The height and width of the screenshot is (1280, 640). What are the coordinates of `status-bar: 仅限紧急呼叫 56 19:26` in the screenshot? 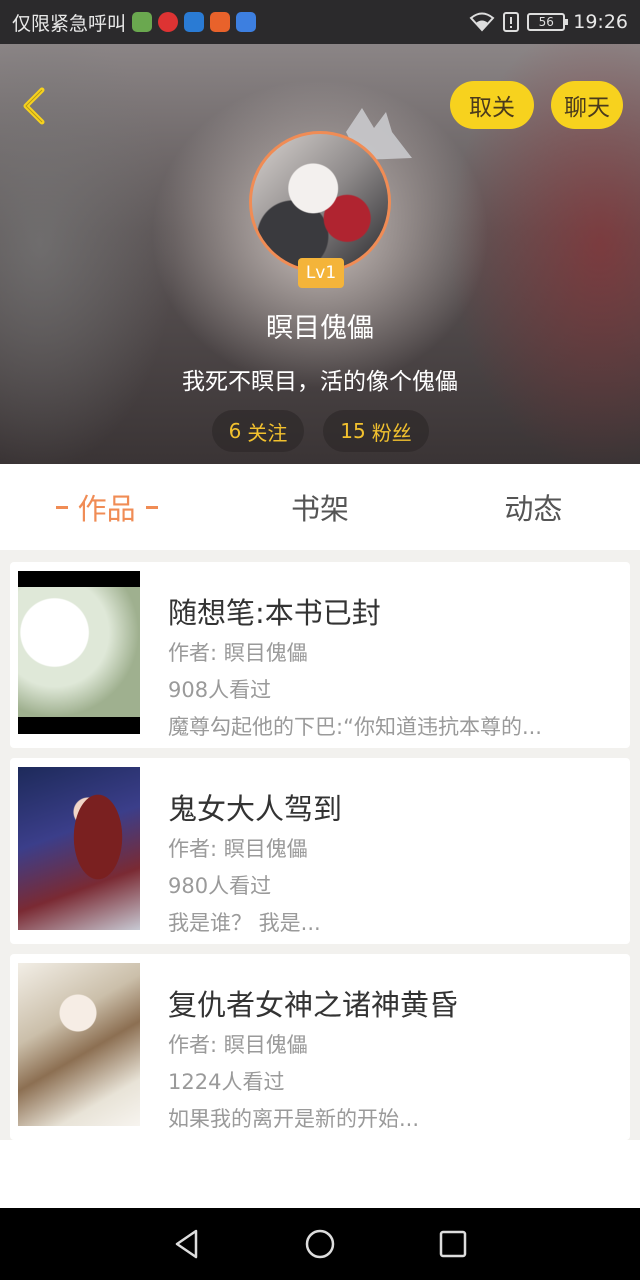 It's located at (320, 22).